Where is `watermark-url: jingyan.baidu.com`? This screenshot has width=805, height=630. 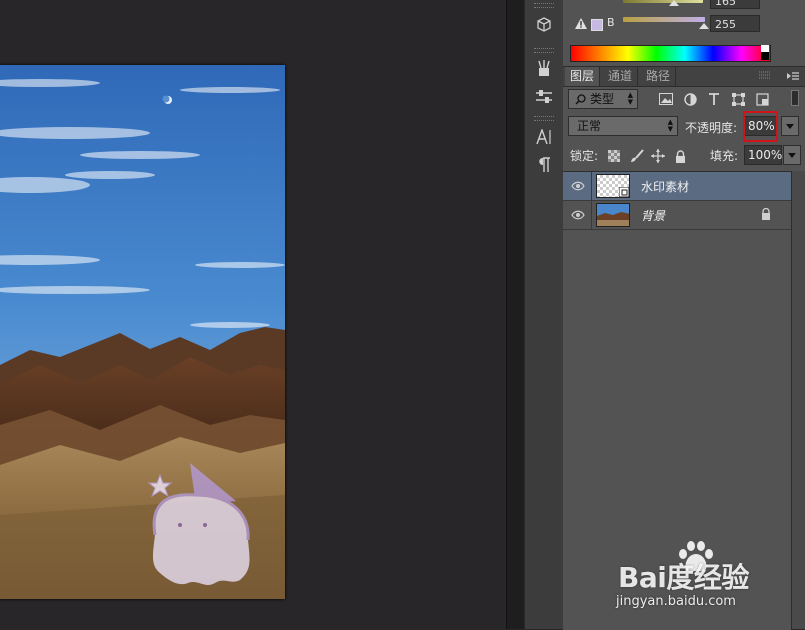 watermark-url: jingyan.baidu.com is located at coordinates (676, 601).